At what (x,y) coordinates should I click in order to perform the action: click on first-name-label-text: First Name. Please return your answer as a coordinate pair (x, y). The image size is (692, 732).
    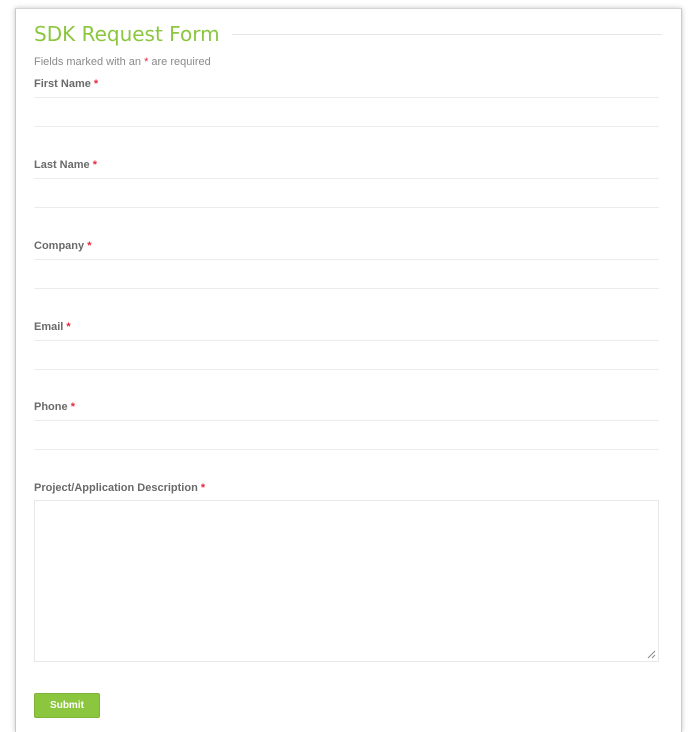
    Looking at the image, I should click on (62, 84).